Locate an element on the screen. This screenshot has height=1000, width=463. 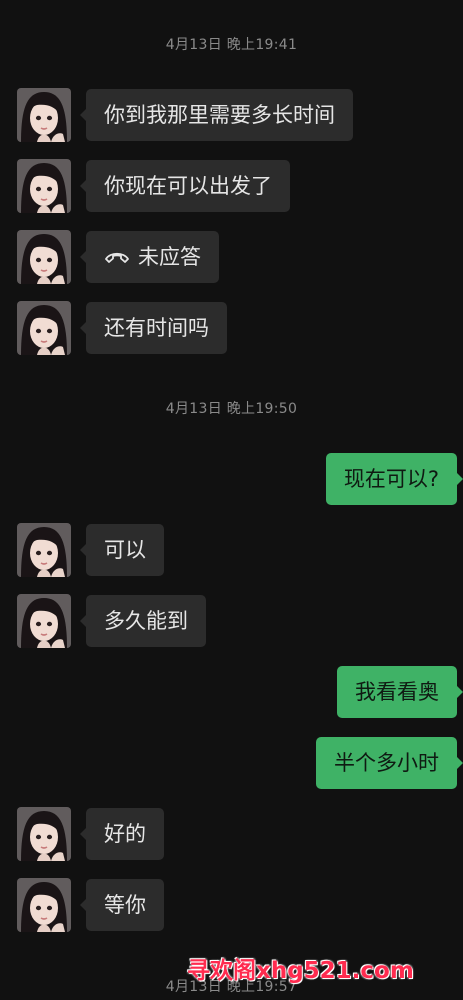
incoming-message-bubble: 可以 is located at coordinates (122, 550).